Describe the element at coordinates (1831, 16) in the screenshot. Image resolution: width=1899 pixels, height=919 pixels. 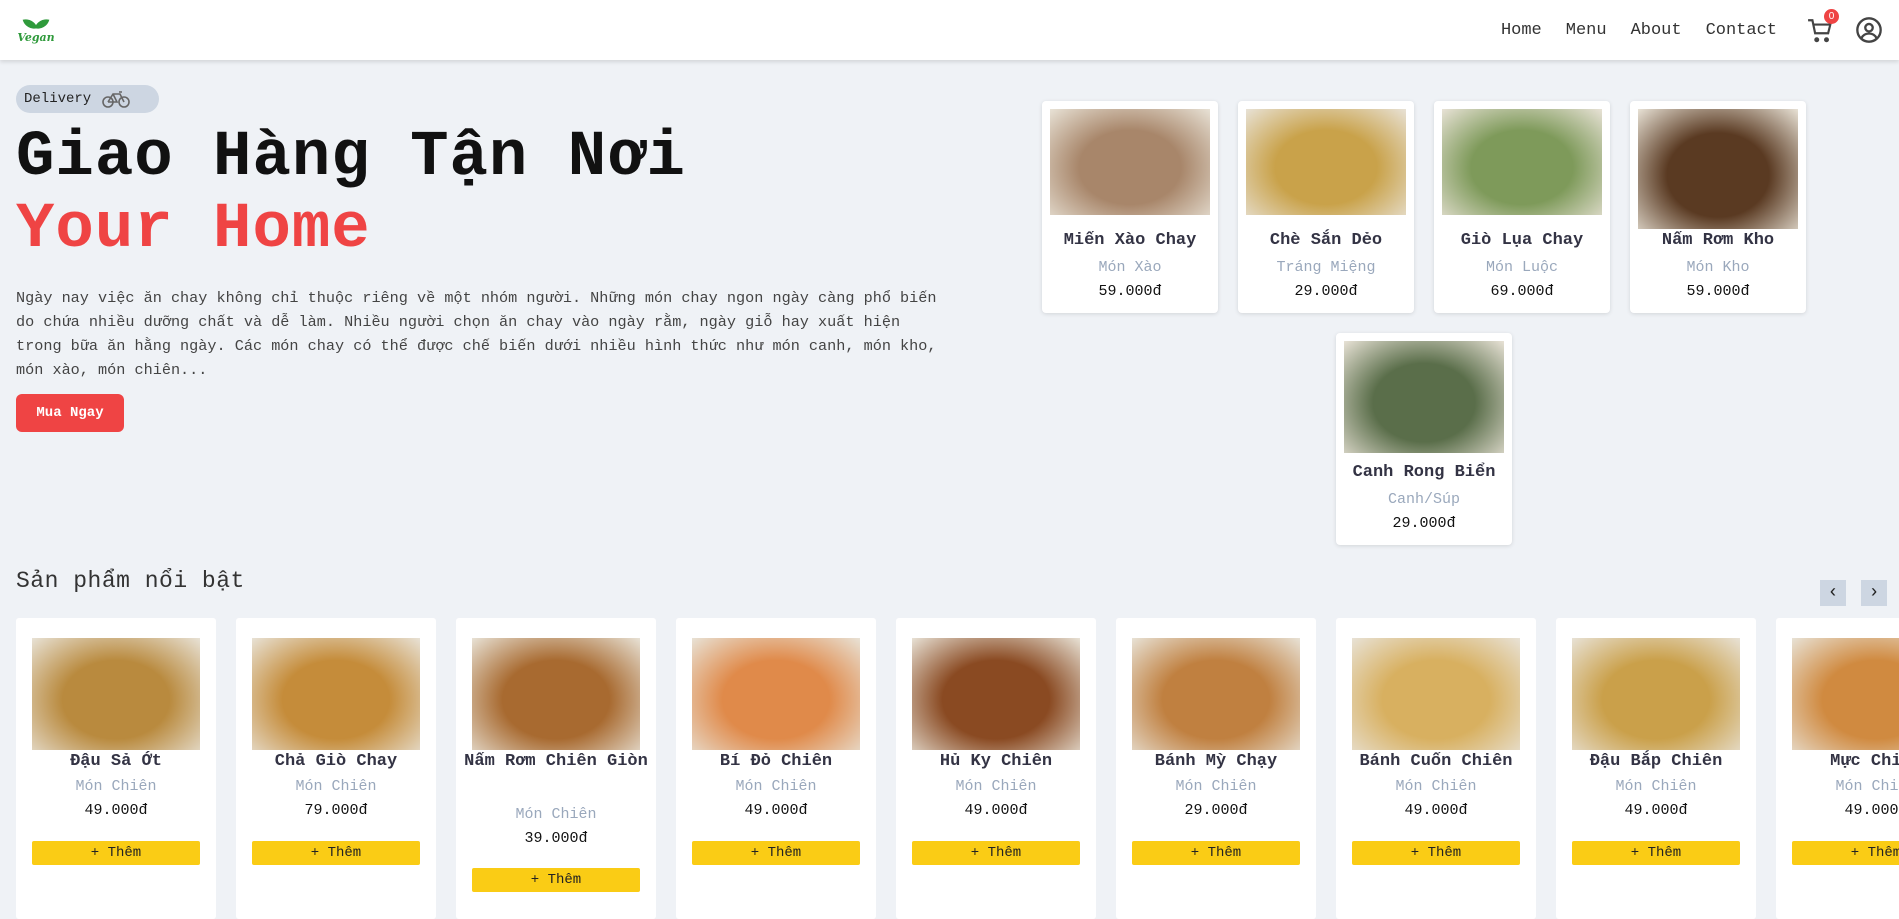
I see `cart-count-badge: 0` at that location.